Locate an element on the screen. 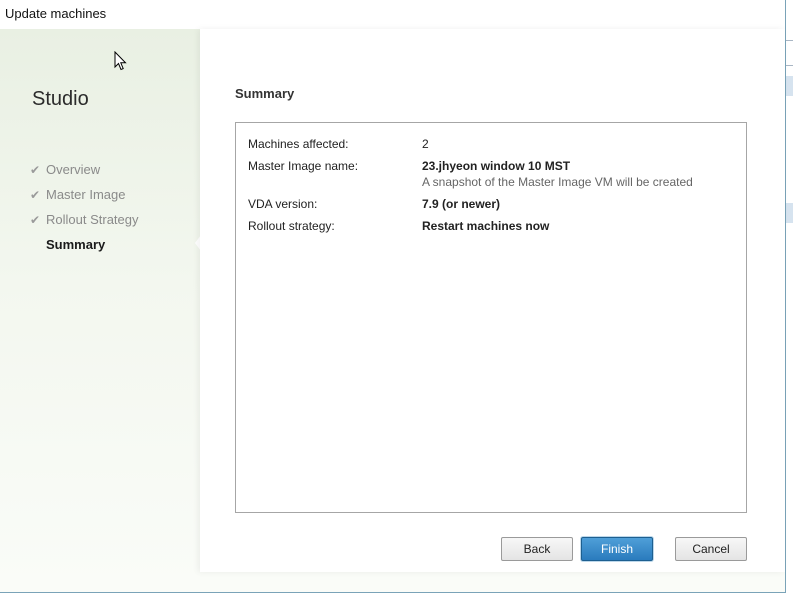 This screenshot has width=793, height=597. step-master-image: ✔ Master Image is located at coordinates (84, 199).